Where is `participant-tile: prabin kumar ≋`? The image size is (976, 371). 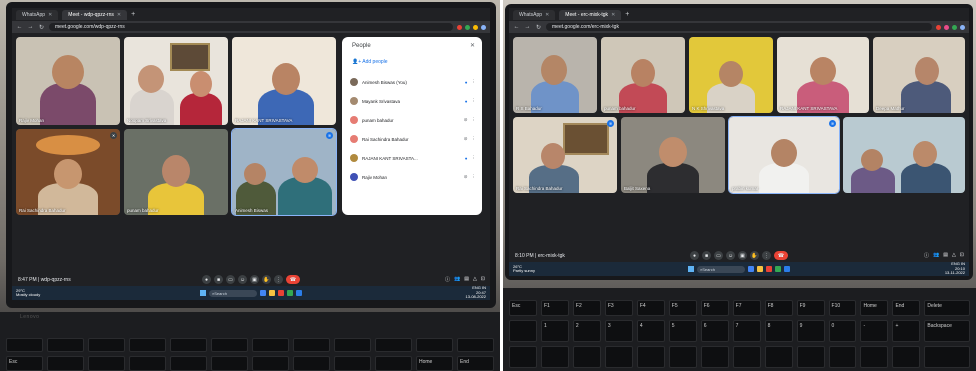 participant-tile: prabin kumar ≋ is located at coordinates (784, 155).